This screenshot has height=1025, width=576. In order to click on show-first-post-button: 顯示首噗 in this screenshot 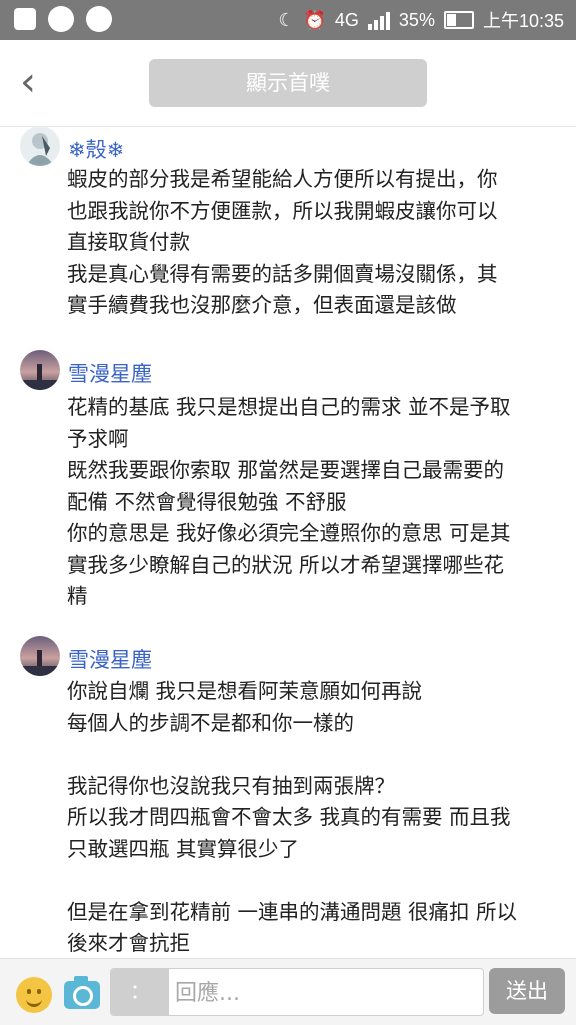, I will do `click(288, 83)`.